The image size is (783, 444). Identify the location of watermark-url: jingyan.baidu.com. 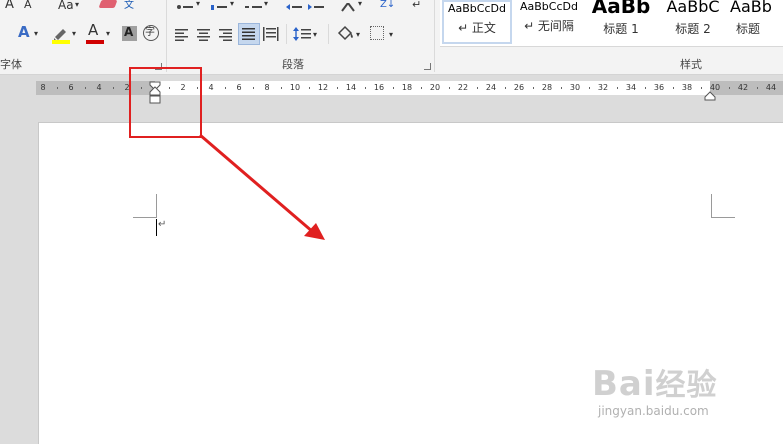
(653, 411).